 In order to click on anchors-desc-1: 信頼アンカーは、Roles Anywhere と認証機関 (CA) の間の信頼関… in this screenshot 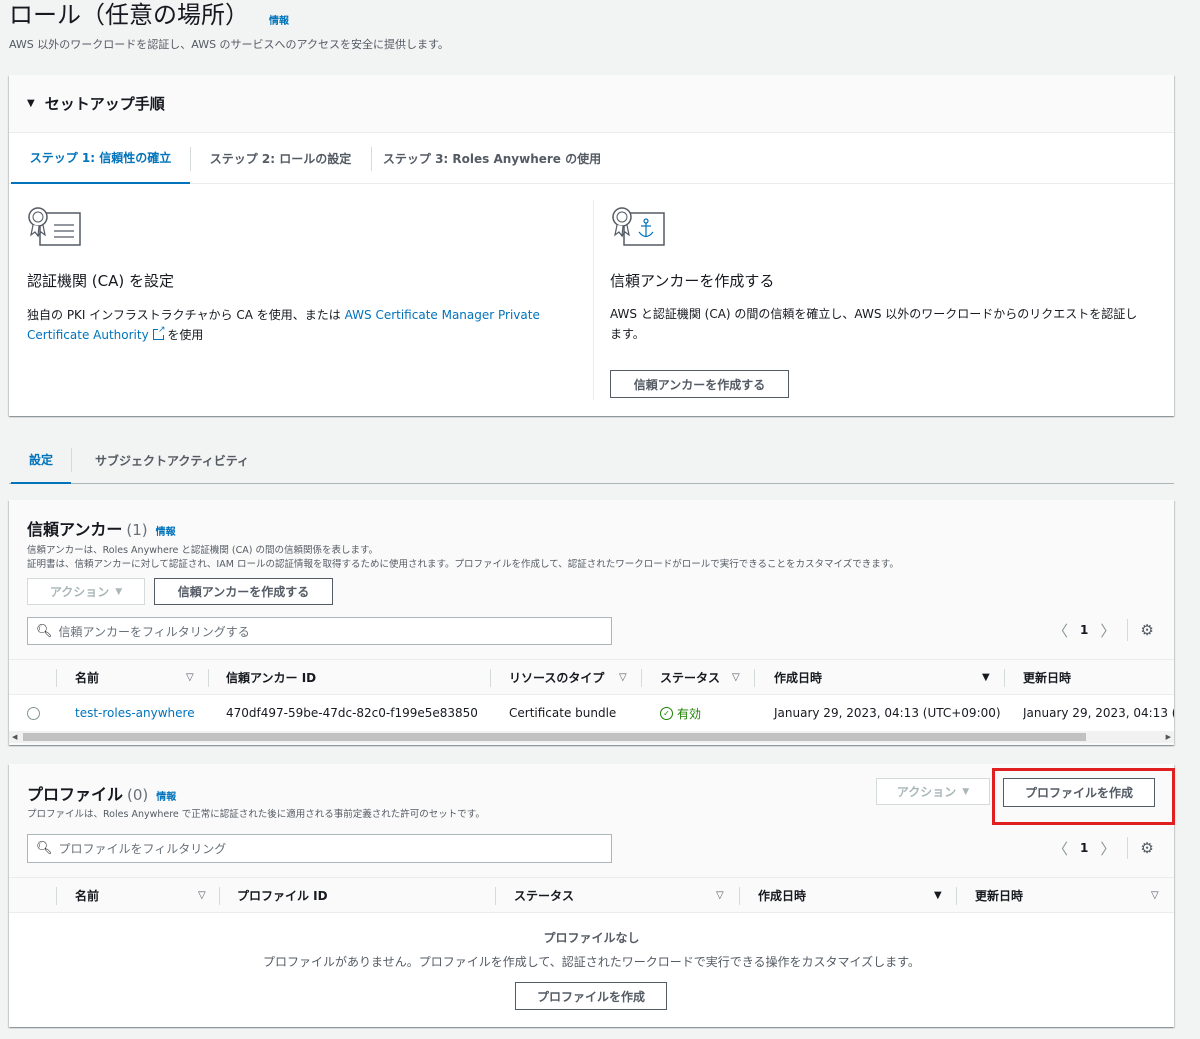, I will do `click(203, 550)`.